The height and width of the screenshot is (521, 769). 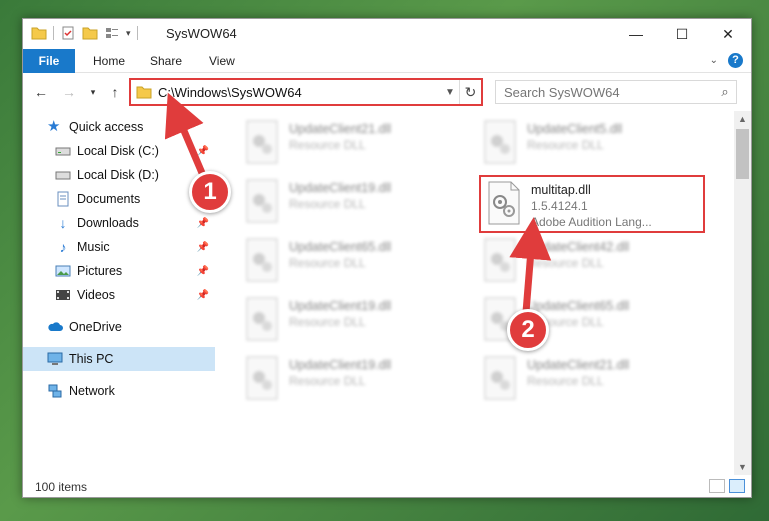 I want to click on step-badge-2: 2, so click(x=528, y=330).